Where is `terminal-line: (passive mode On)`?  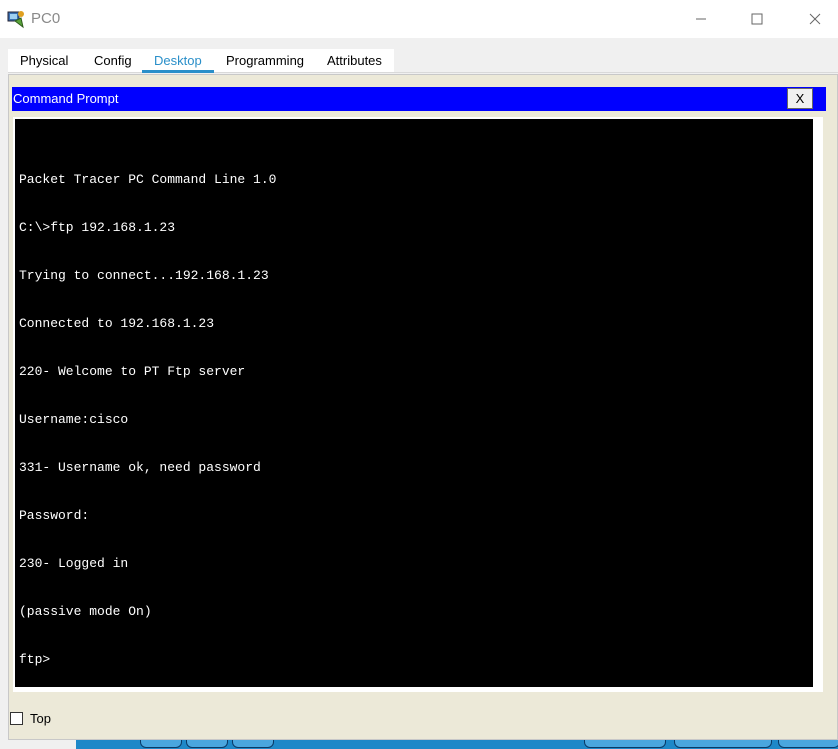 terminal-line: (passive mode On) is located at coordinates (85, 611).